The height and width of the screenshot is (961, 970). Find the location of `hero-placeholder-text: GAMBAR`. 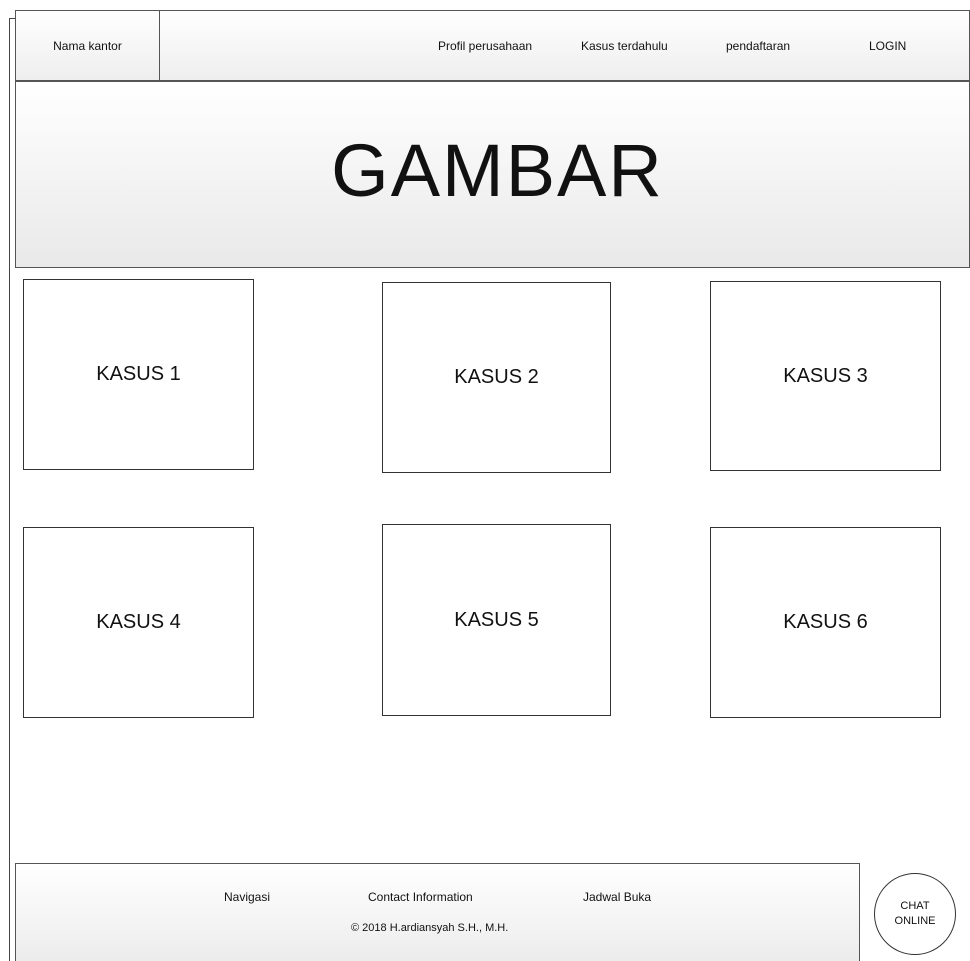

hero-placeholder-text: GAMBAR is located at coordinates (497, 170).